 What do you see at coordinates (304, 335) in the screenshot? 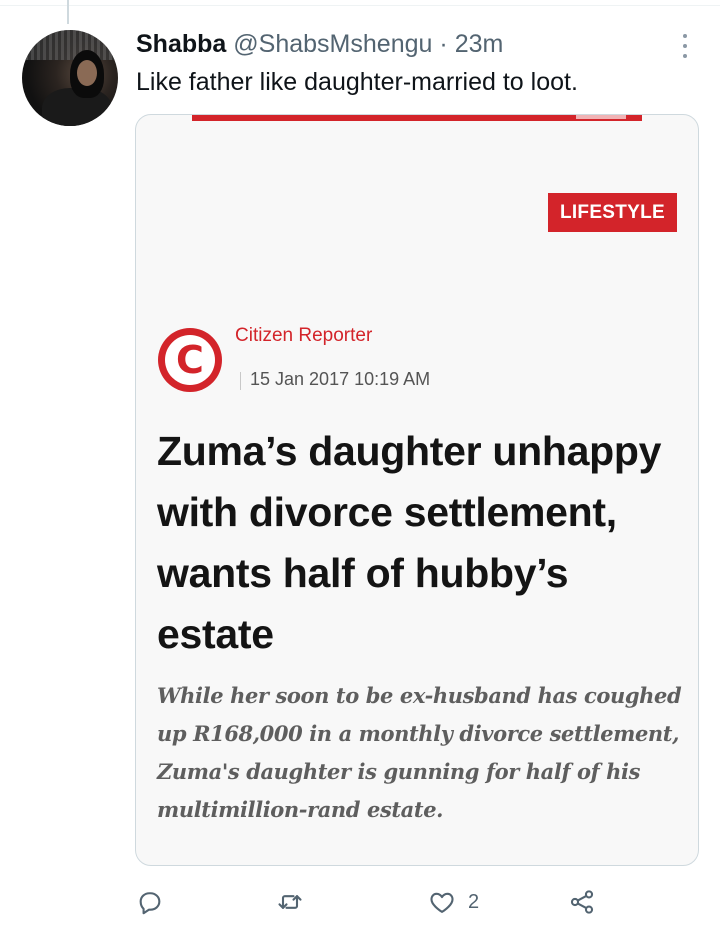
I see `reporter-name: Citizen Reporter` at bounding box center [304, 335].